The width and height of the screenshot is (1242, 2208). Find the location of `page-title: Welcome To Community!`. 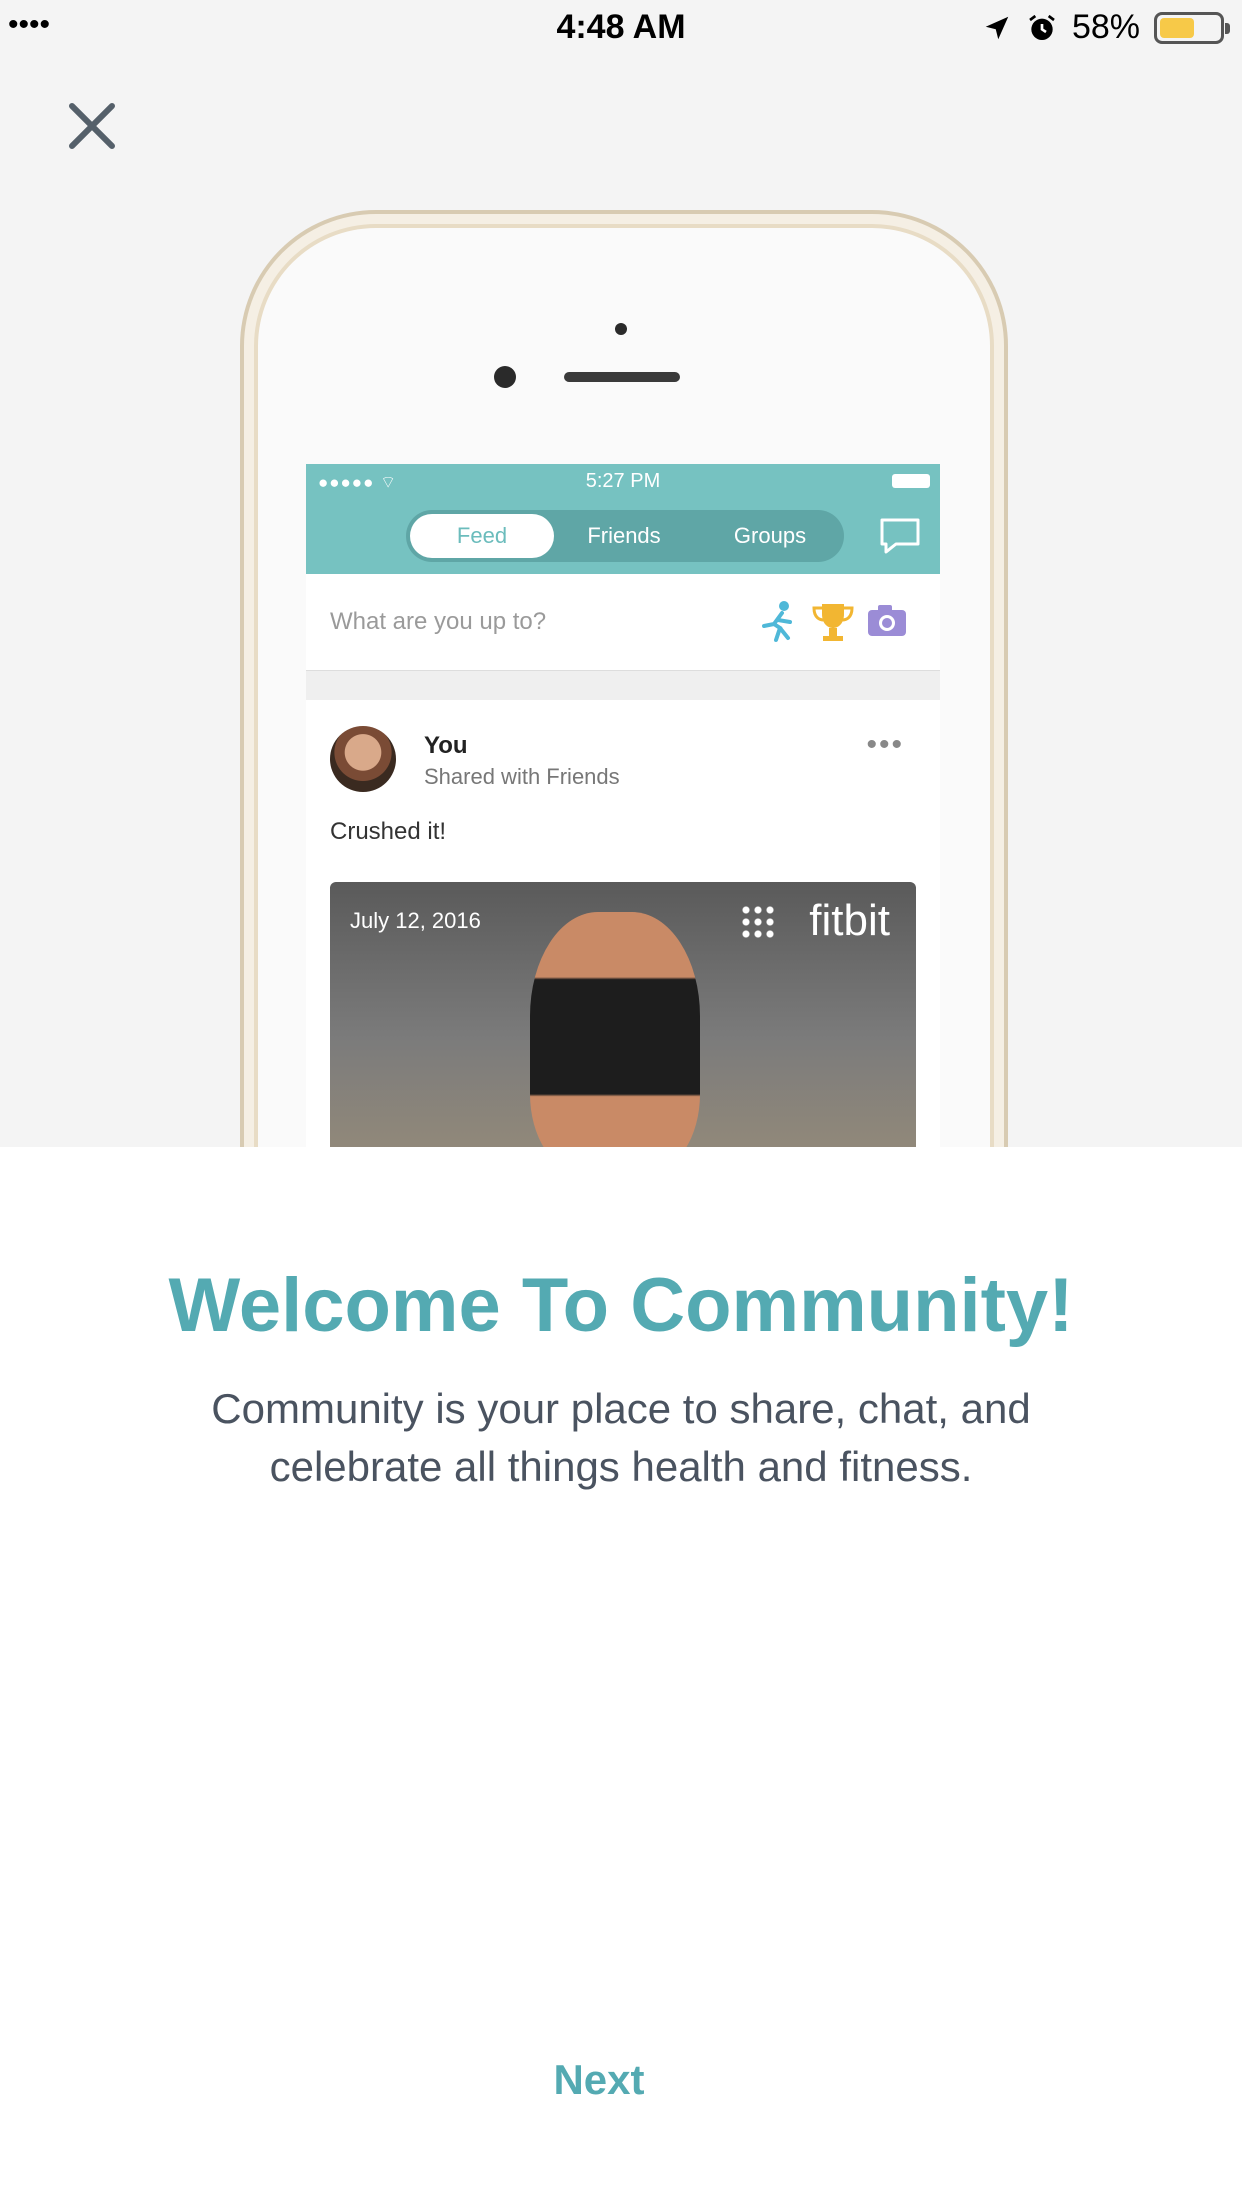

page-title: Welcome To Community! is located at coordinates (621, 1305).